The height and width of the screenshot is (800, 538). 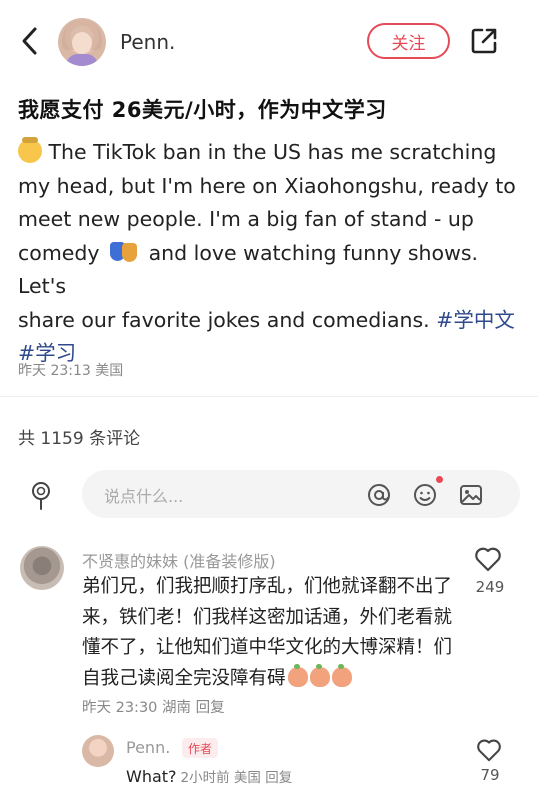 What do you see at coordinates (71, 371) in the screenshot?
I see `post-meta: 昨天 23:13 美国` at bounding box center [71, 371].